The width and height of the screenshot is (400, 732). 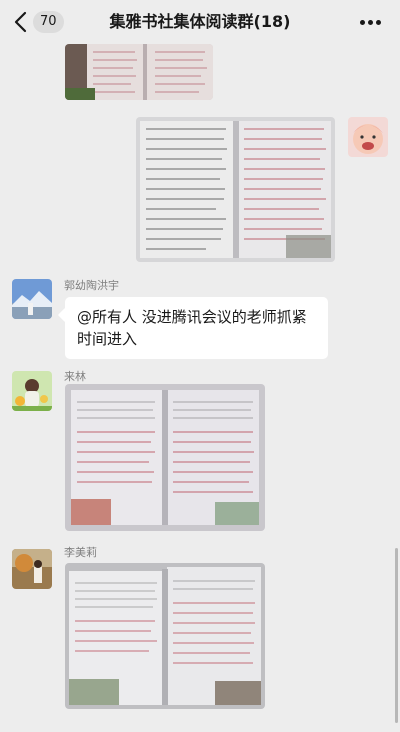 What do you see at coordinates (48, 22) in the screenshot?
I see `unread-count-badge: 70` at bounding box center [48, 22].